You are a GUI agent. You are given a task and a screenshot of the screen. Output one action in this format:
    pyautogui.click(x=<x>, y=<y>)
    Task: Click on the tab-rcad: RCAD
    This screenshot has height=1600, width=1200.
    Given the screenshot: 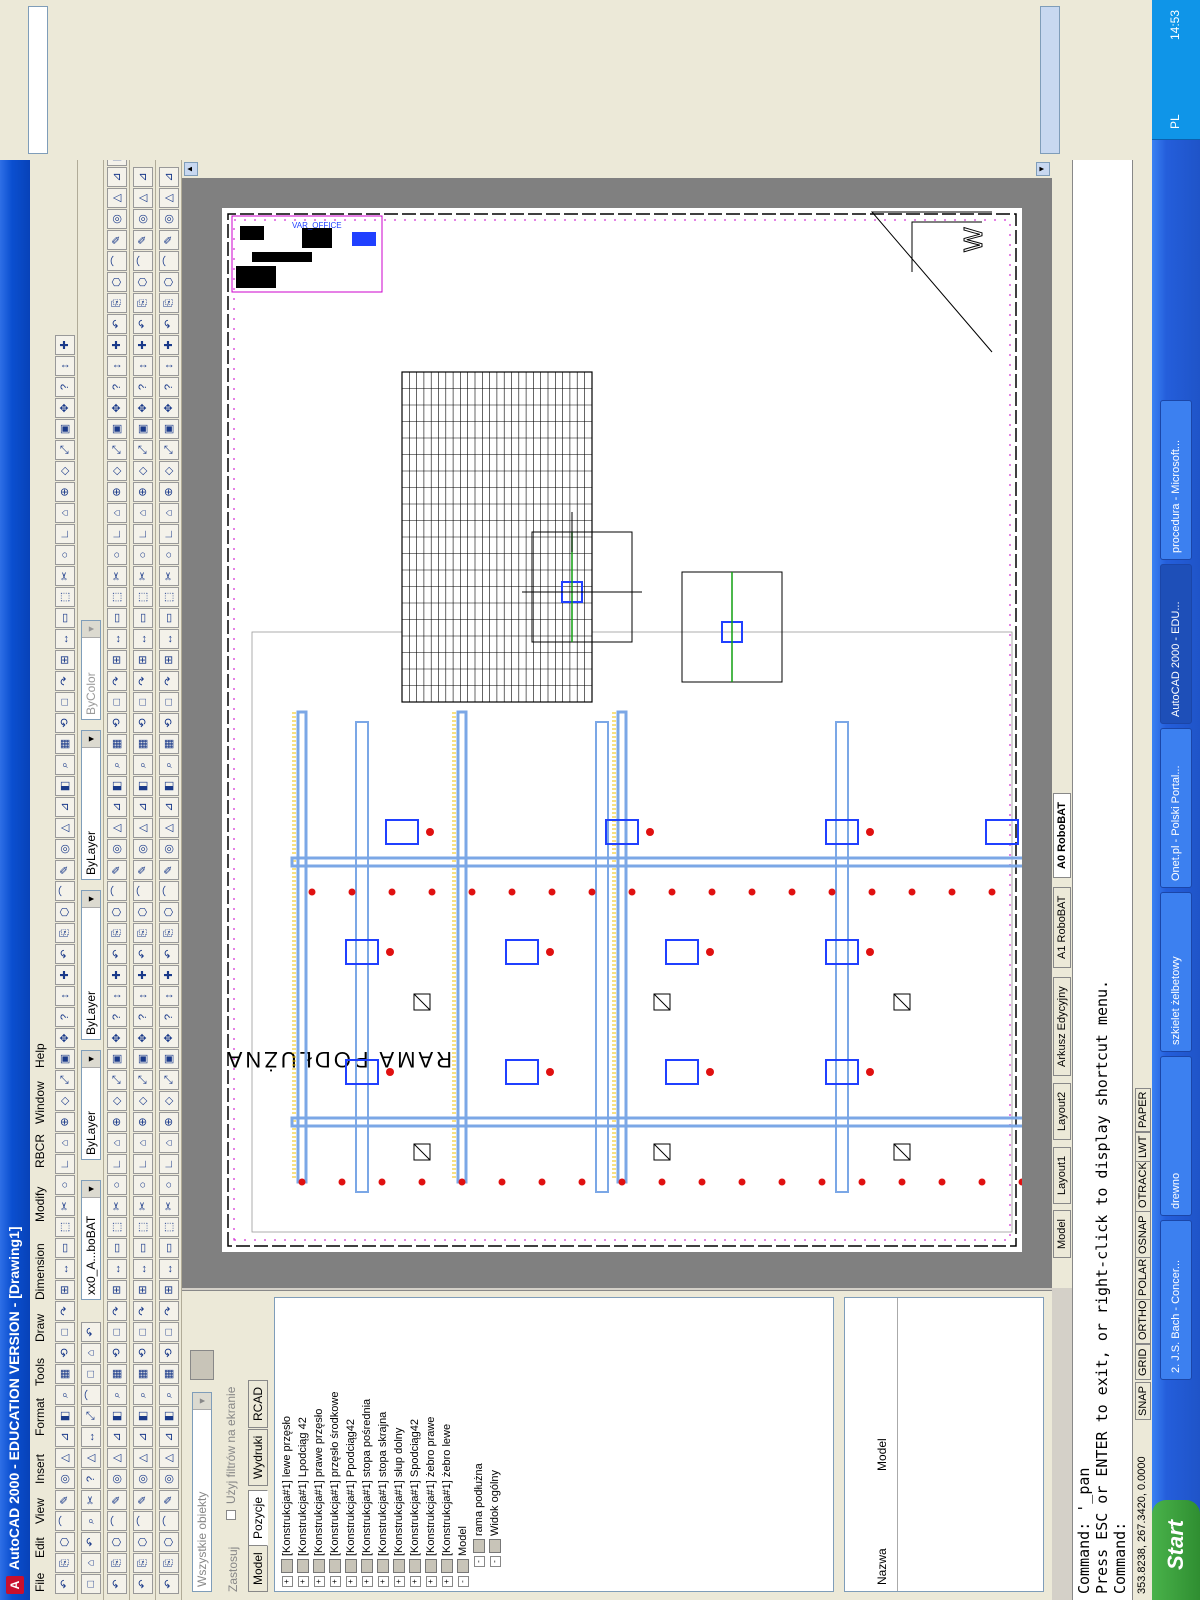 What is the action you would take?
    pyautogui.click(x=258, y=1403)
    